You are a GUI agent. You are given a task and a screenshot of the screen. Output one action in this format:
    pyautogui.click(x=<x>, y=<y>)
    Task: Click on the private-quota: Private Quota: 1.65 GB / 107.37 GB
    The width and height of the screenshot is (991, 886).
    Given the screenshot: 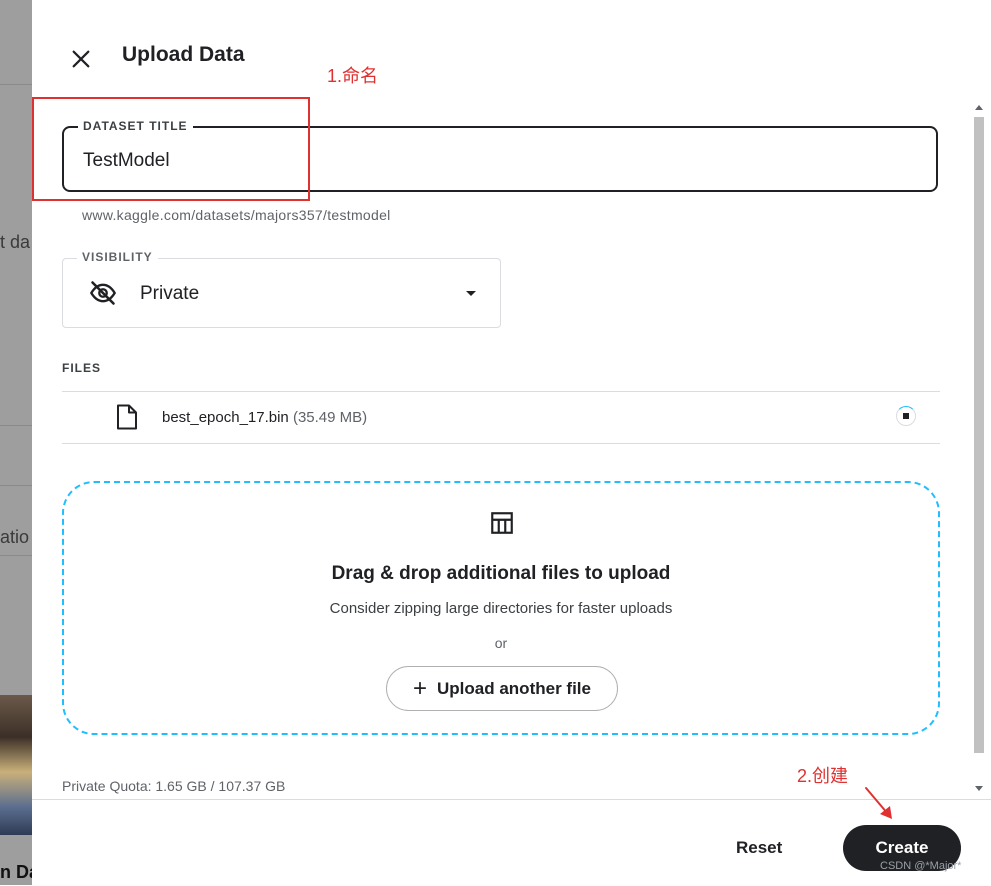 What is the action you would take?
    pyautogui.click(x=174, y=786)
    